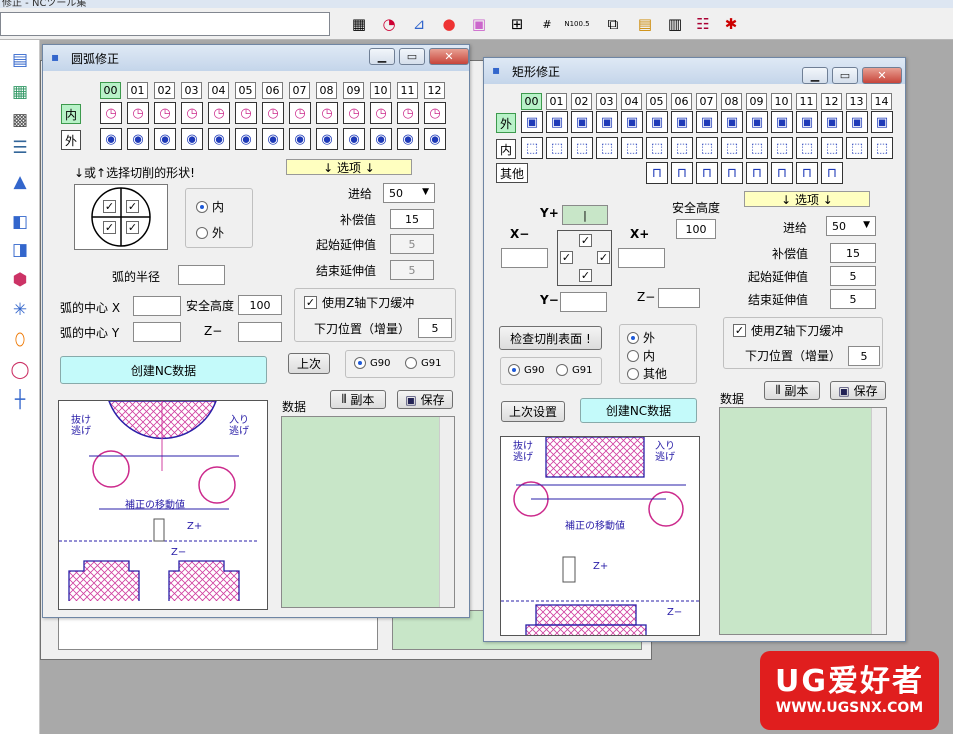 The width and height of the screenshot is (953, 734). Describe the element at coordinates (412, 219) in the screenshot. I see `arc-comp-input: 15` at that location.